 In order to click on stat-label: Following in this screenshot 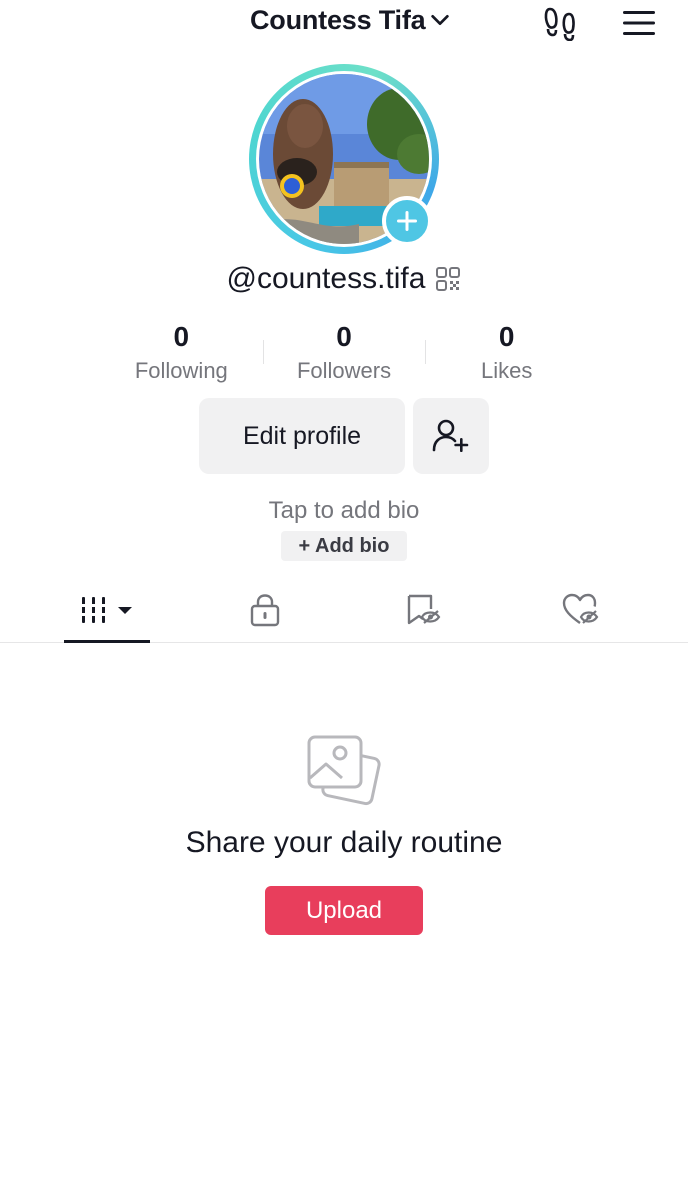, I will do `click(181, 370)`.